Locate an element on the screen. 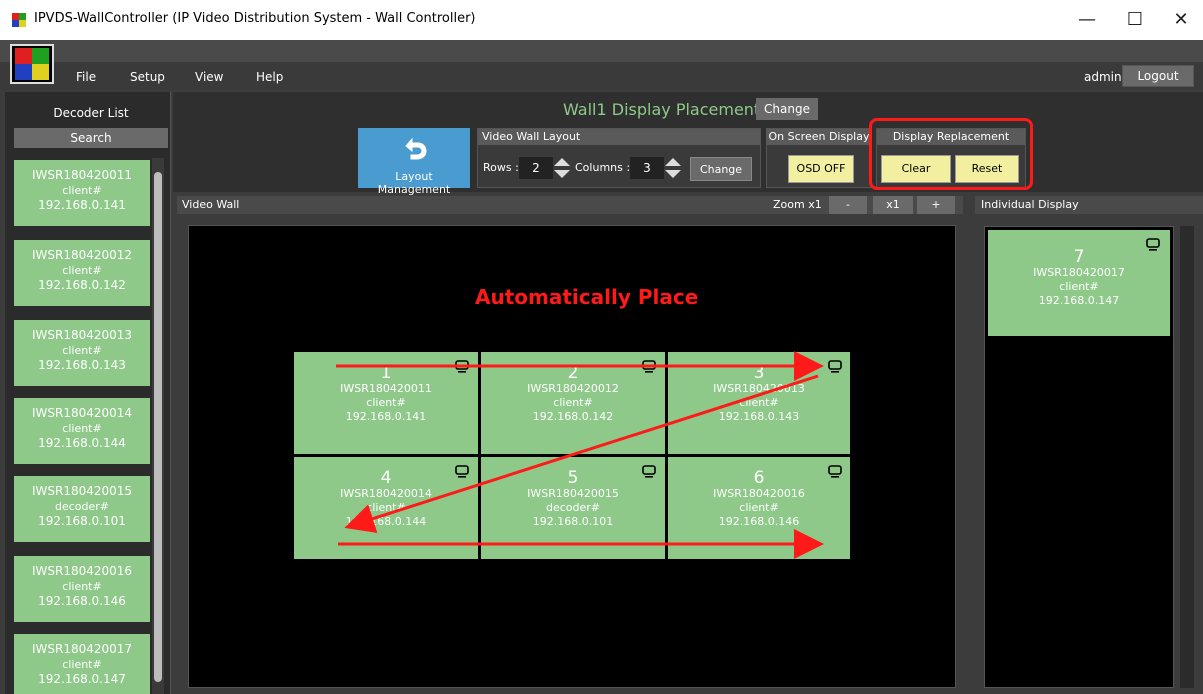 This screenshot has width=1203, height=694. automatically-place-annotation: Automatically Place is located at coordinates (587, 297).